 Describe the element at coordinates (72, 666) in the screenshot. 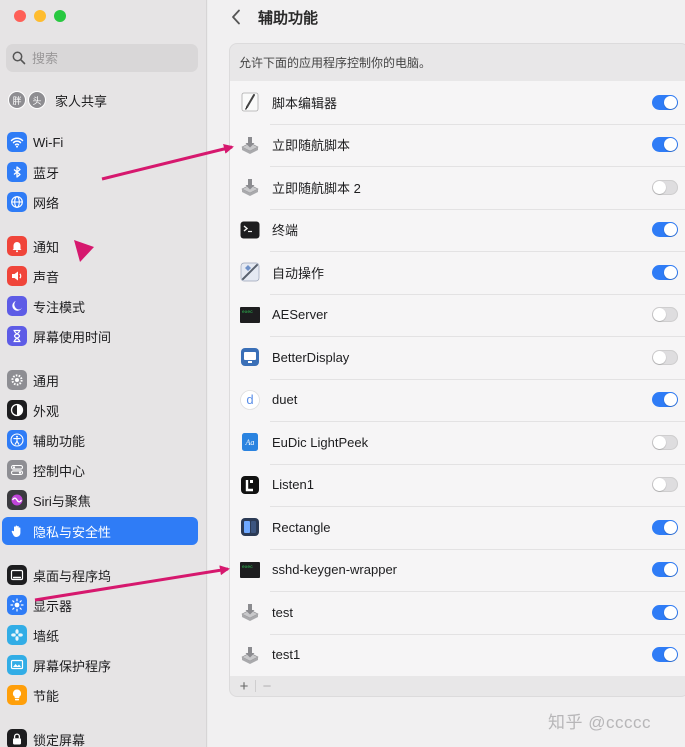

I see `sidebar-item-label: 屏幕保护程序` at that location.